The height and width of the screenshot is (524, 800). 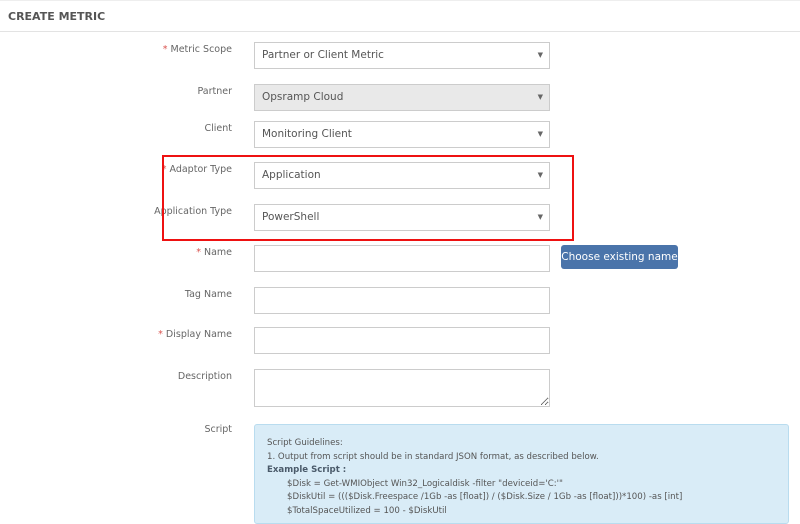 What do you see at coordinates (619, 257) in the screenshot?
I see `choose-existing-name-button: Choose existing name` at bounding box center [619, 257].